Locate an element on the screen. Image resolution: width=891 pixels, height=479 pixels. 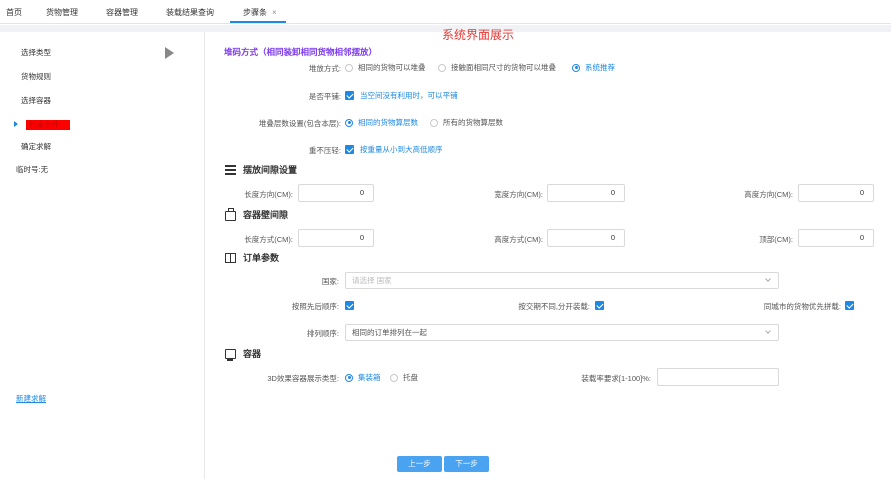
gap-height-label: 高度方向(CM): is located at coordinates (768, 194).